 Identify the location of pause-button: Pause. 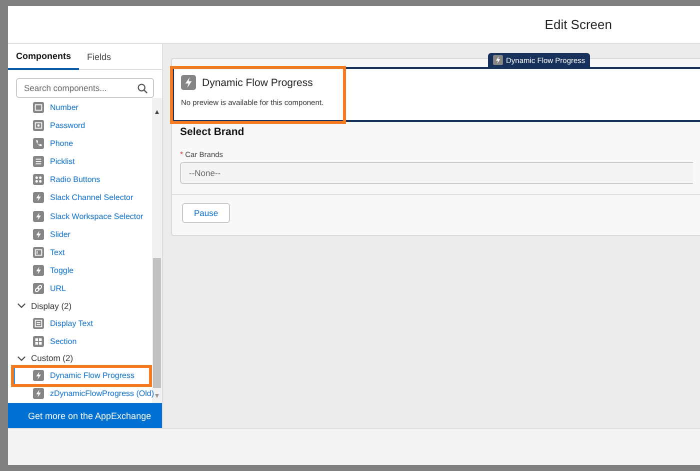
(206, 213).